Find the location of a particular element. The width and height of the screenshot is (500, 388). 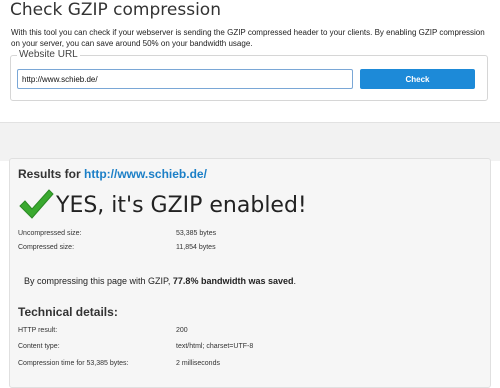

results-heading: Results for http://www.schieb.de/ is located at coordinates (112, 174).